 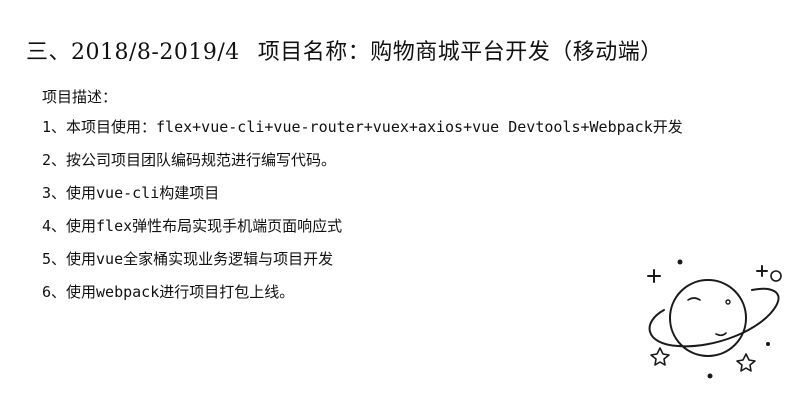 What do you see at coordinates (133, 52) in the screenshot?
I see `project-period: 三、2018/8-2019/4` at bounding box center [133, 52].